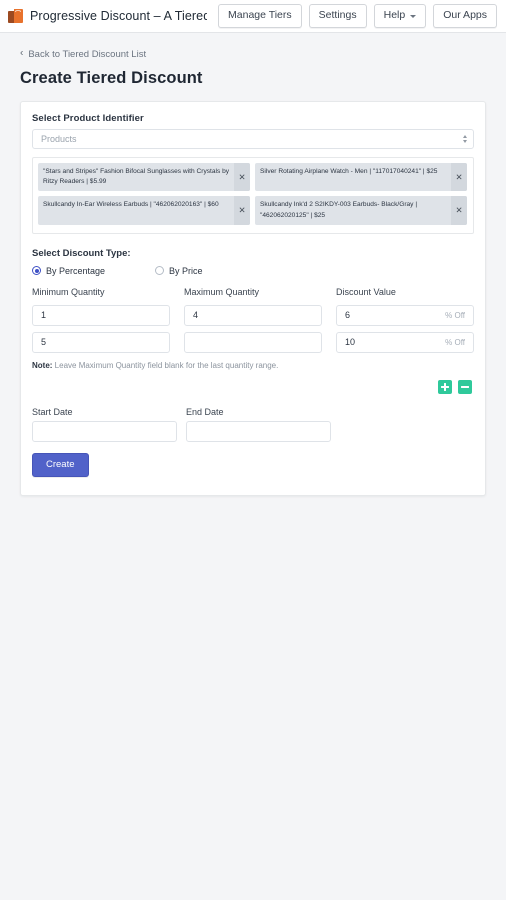 This screenshot has height=900, width=506. I want to click on product-select: Products, so click(253, 139).